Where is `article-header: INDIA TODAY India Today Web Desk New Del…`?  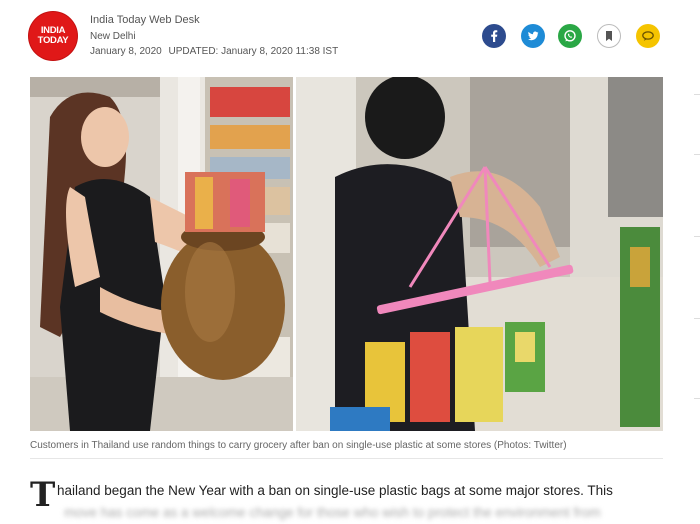
article-header: INDIA TODAY India Today Web Desk New Del… is located at coordinates (350, 37).